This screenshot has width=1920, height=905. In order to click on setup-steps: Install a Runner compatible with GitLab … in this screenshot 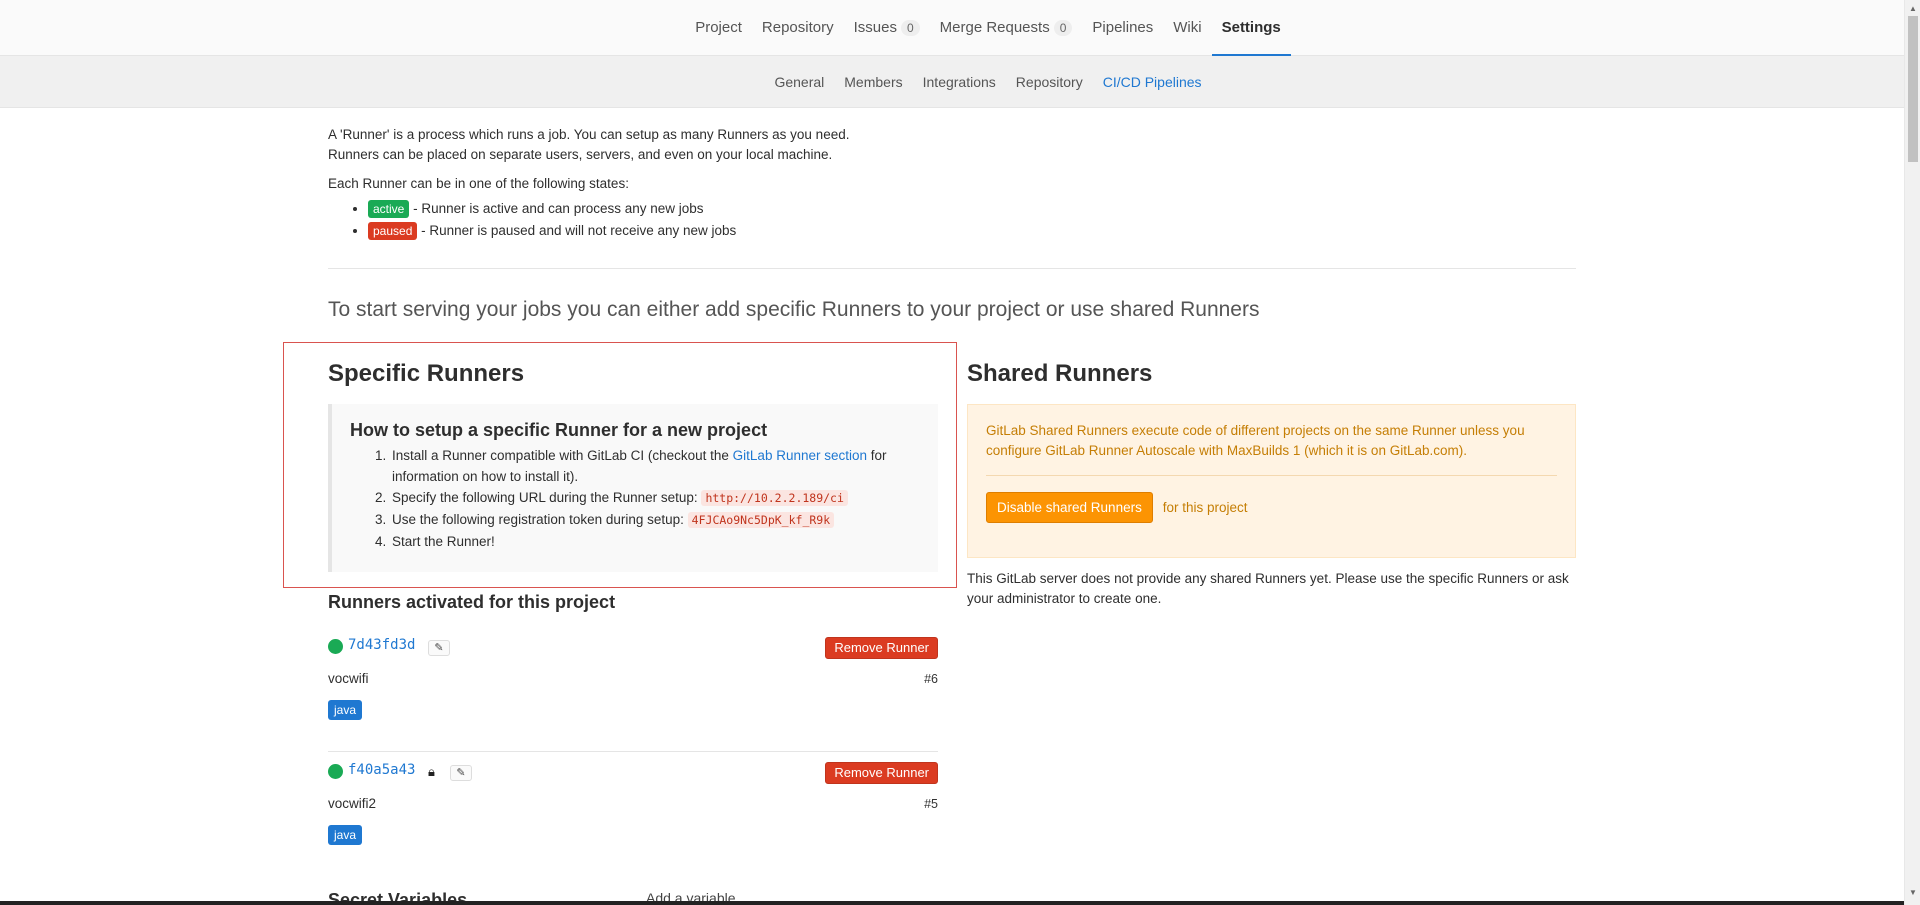, I will do `click(655, 498)`.